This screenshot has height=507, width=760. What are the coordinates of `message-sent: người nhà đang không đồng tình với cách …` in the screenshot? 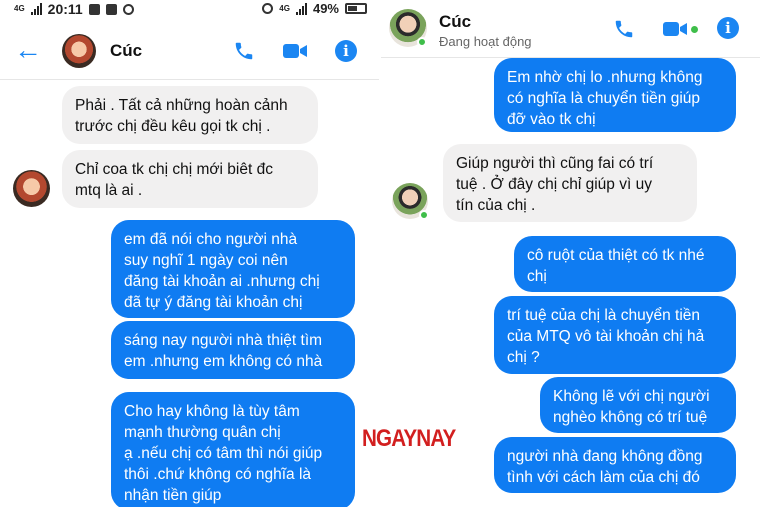 It's located at (615, 465).